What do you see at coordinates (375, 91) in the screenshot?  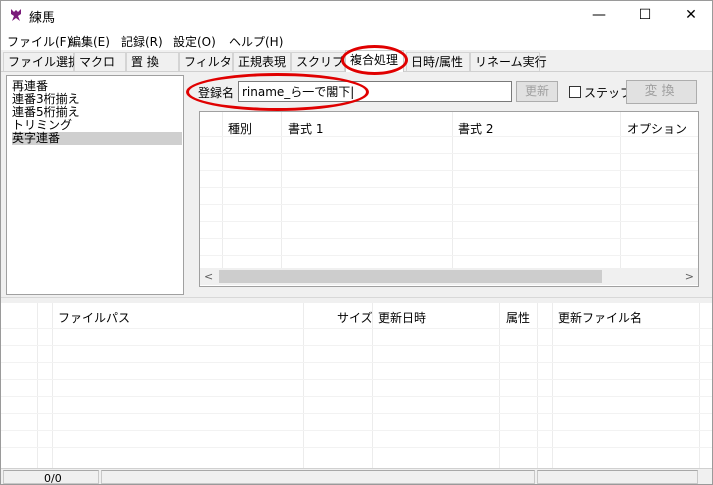 I see `registration-name-input` at bounding box center [375, 91].